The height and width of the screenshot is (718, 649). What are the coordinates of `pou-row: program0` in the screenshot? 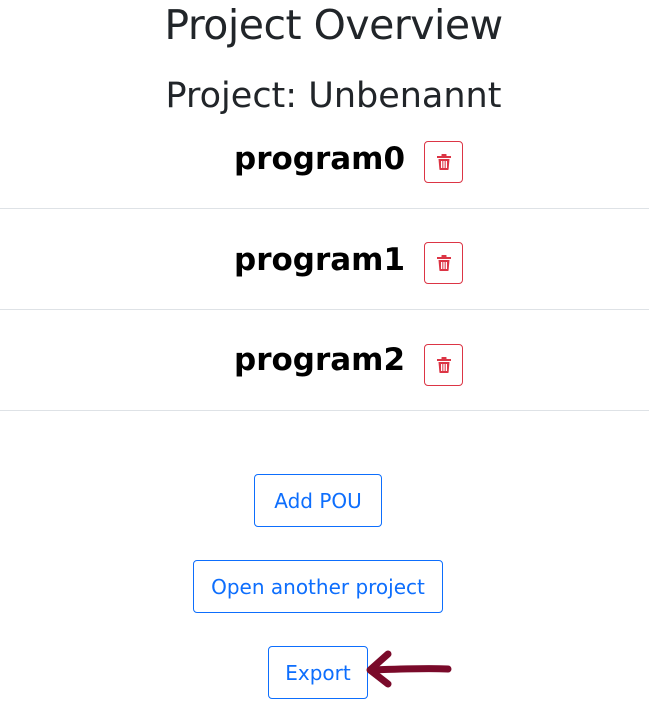 It's located at (324, 158).